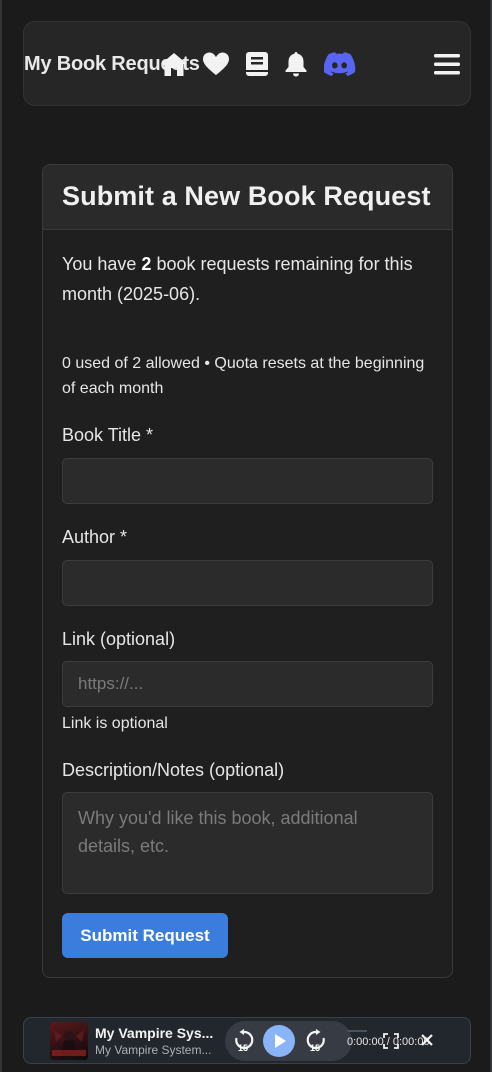 The image size is (492, 1072). I want to click on forward-seconds: 15, so click(315, 1048).